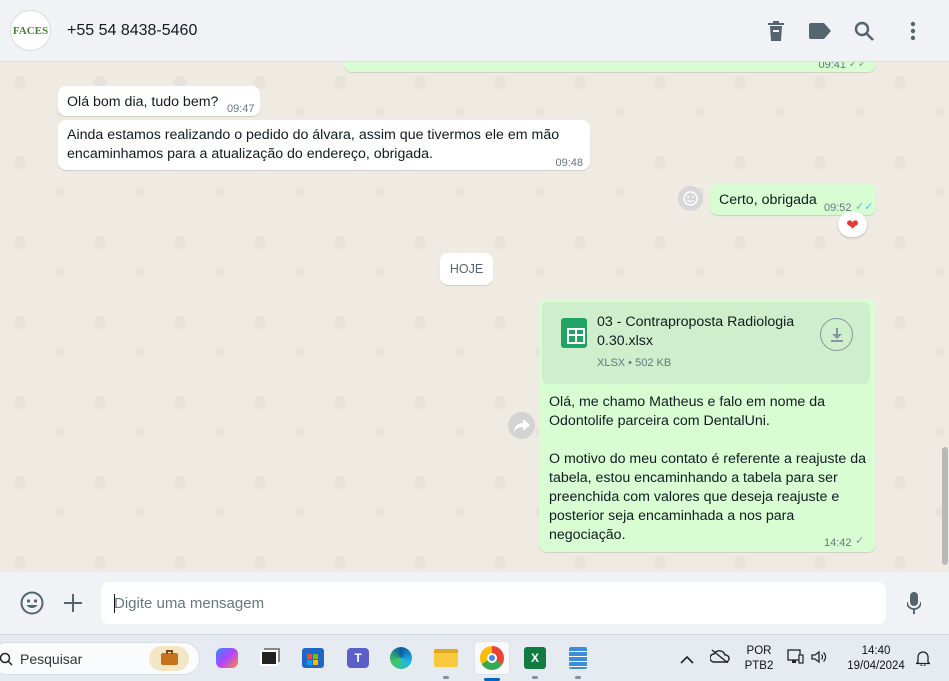 Image resolution: width=949 pixels, height=681 pixels. Describe the element at coordinates (521, 425) in the screenshot. I see `forward-icon` at that location.